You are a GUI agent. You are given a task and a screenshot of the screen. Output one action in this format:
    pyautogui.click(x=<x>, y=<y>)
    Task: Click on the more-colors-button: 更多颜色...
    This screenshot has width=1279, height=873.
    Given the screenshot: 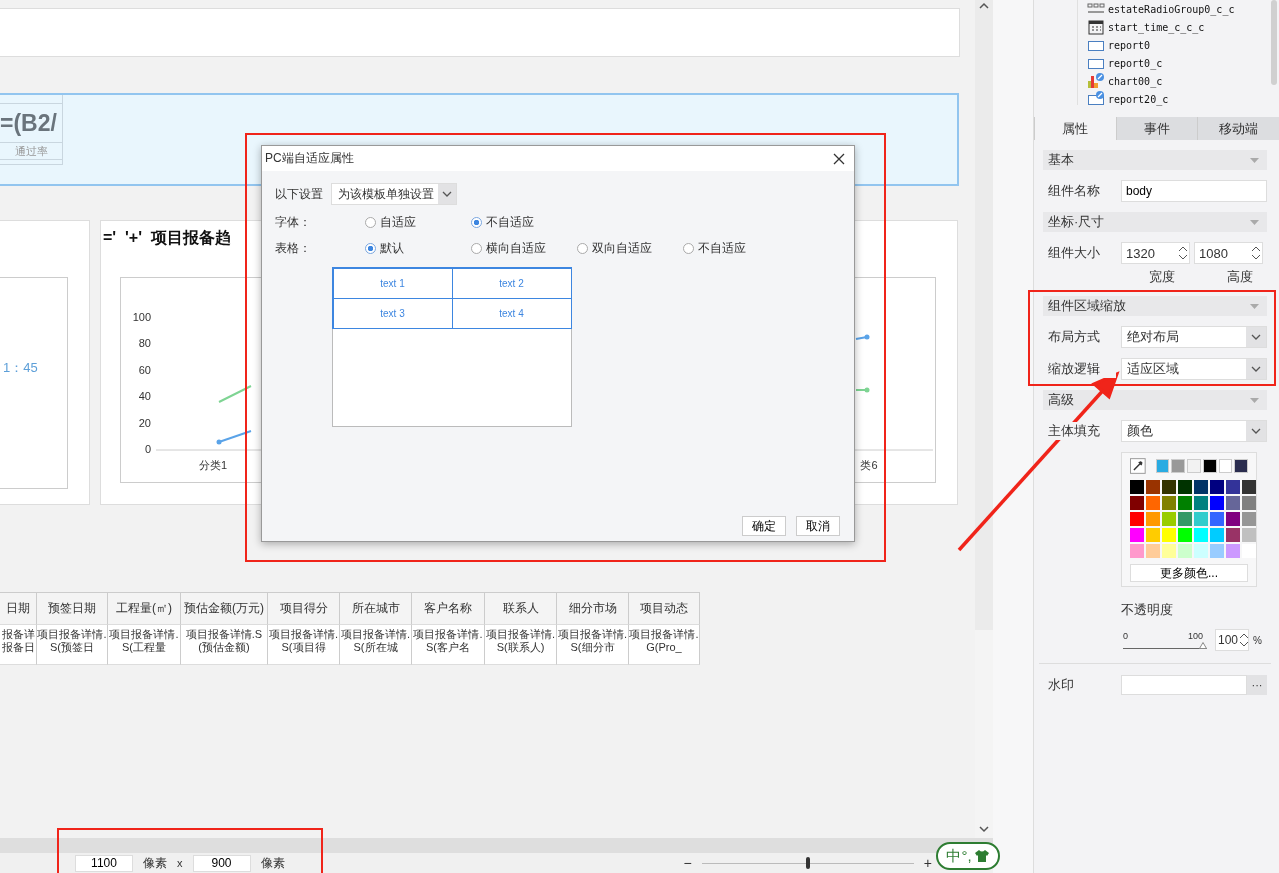 What is the action you would take?
    pyautogui.click(x=1189, y=573)
    